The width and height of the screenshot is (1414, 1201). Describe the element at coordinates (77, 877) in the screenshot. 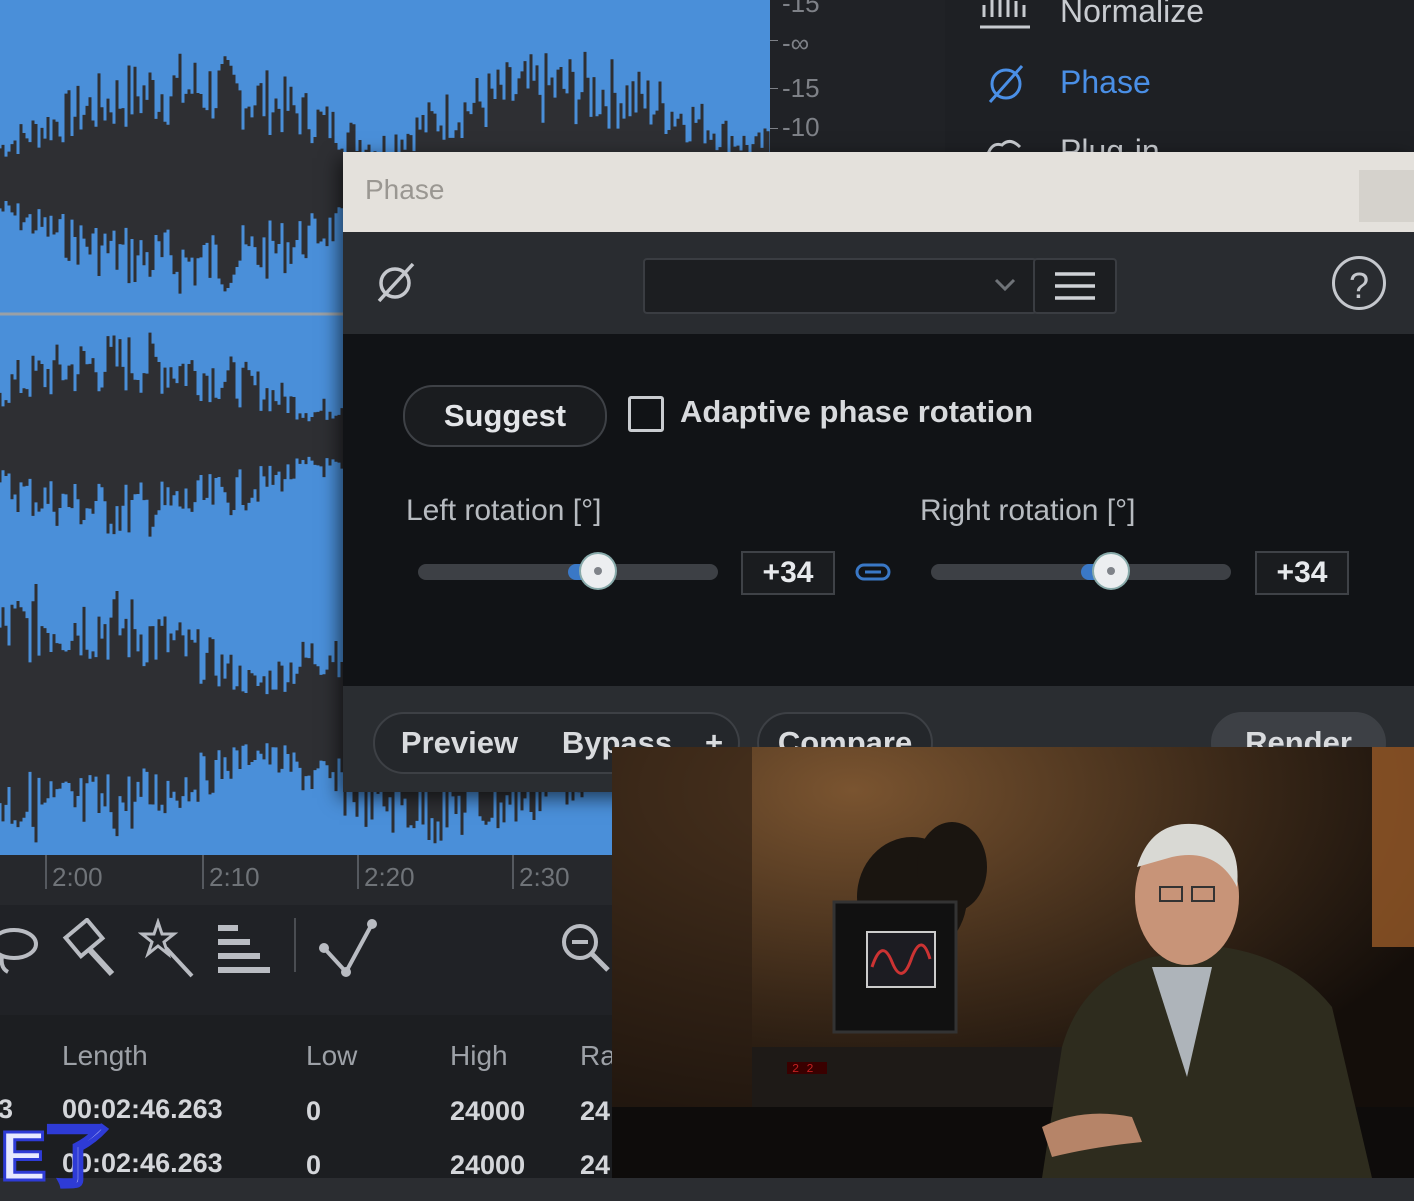

I see `timeline-label: 2:00` at that location.